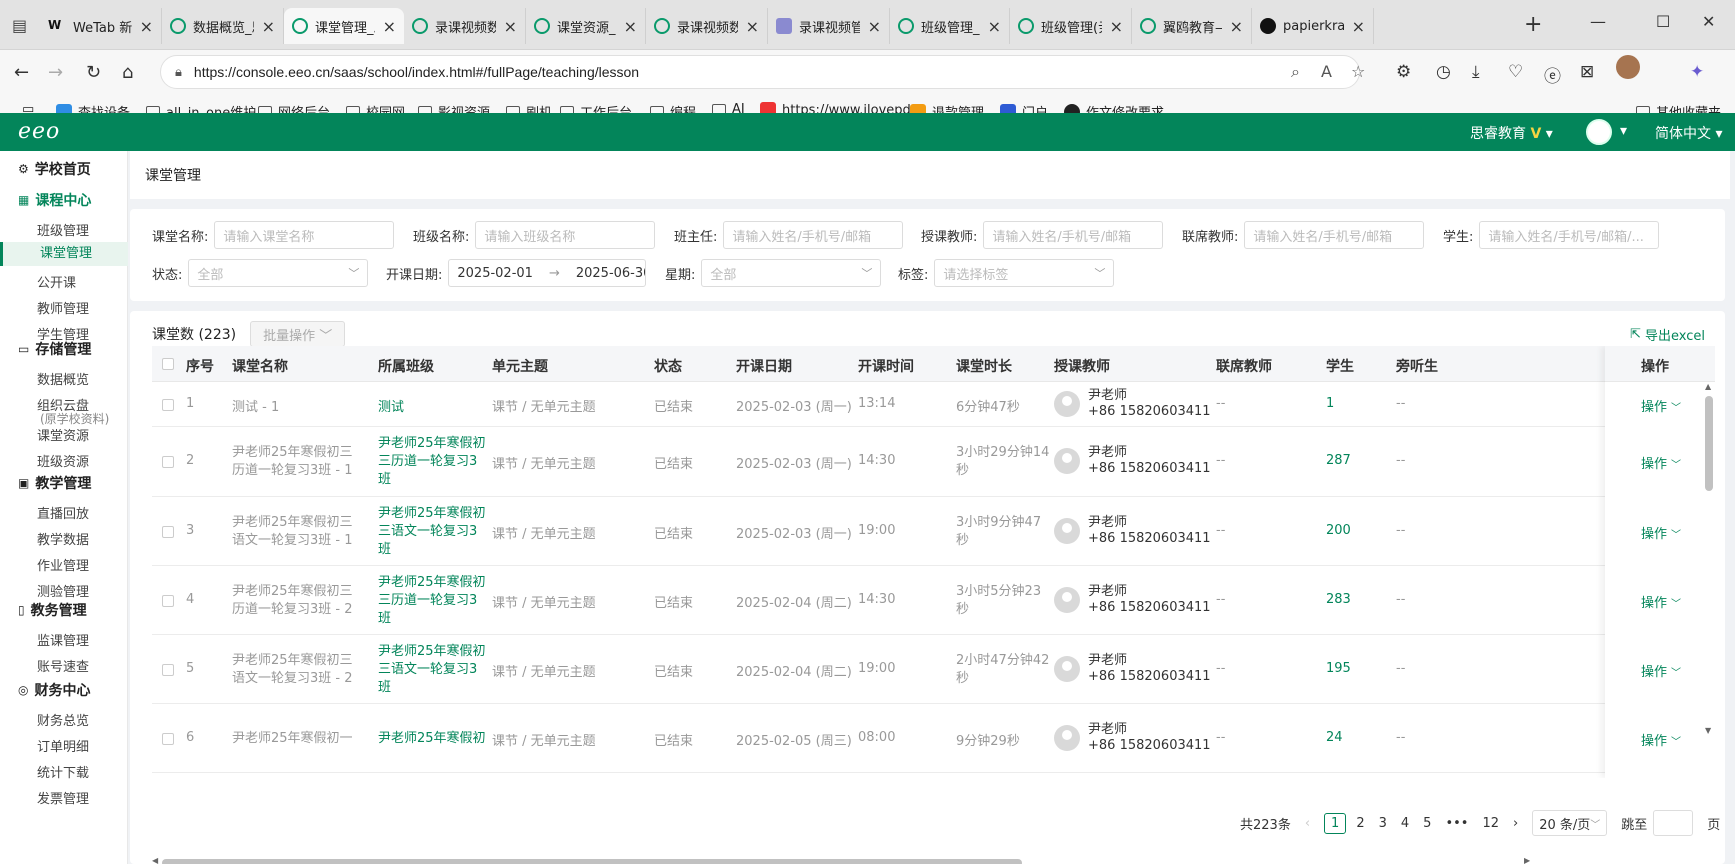  What do you see at coordinates (1490, 823) in the screenshot?
I see `page-button: 12` at bounding box center [1490, 823].